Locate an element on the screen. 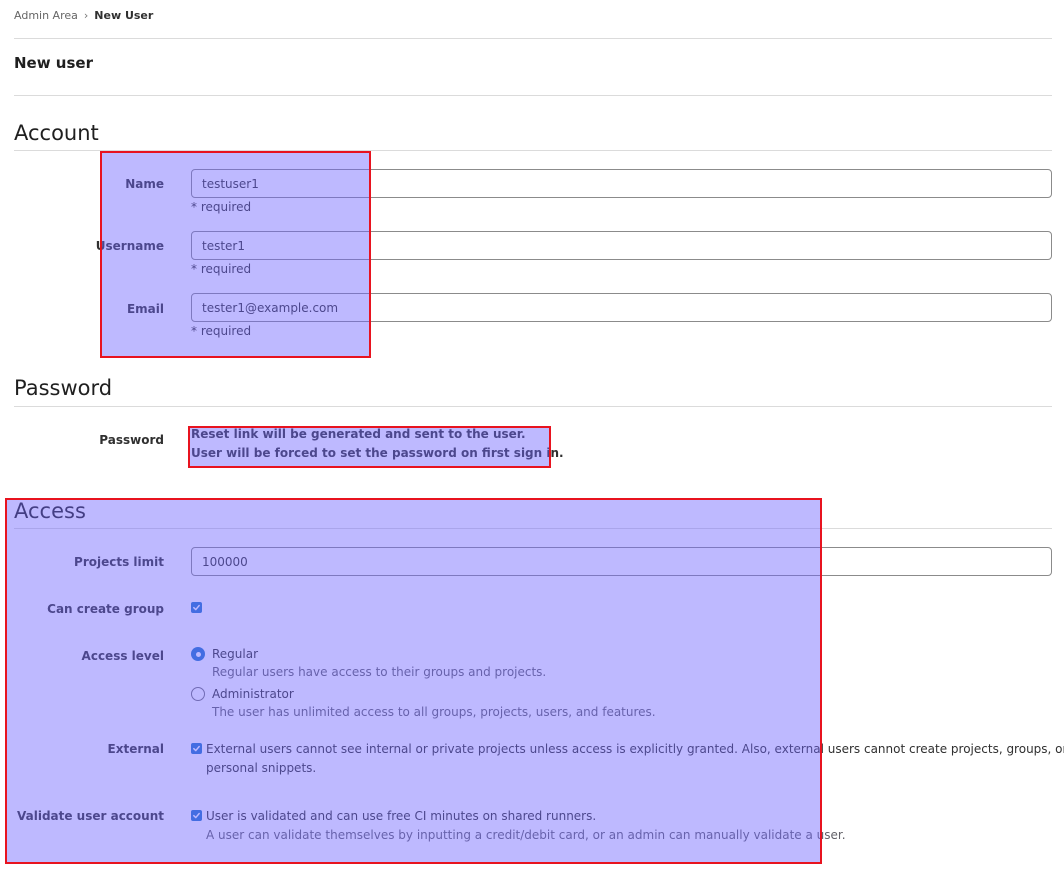  breadcrumb: Admin Area › New User is located at coordinates (83, 15).